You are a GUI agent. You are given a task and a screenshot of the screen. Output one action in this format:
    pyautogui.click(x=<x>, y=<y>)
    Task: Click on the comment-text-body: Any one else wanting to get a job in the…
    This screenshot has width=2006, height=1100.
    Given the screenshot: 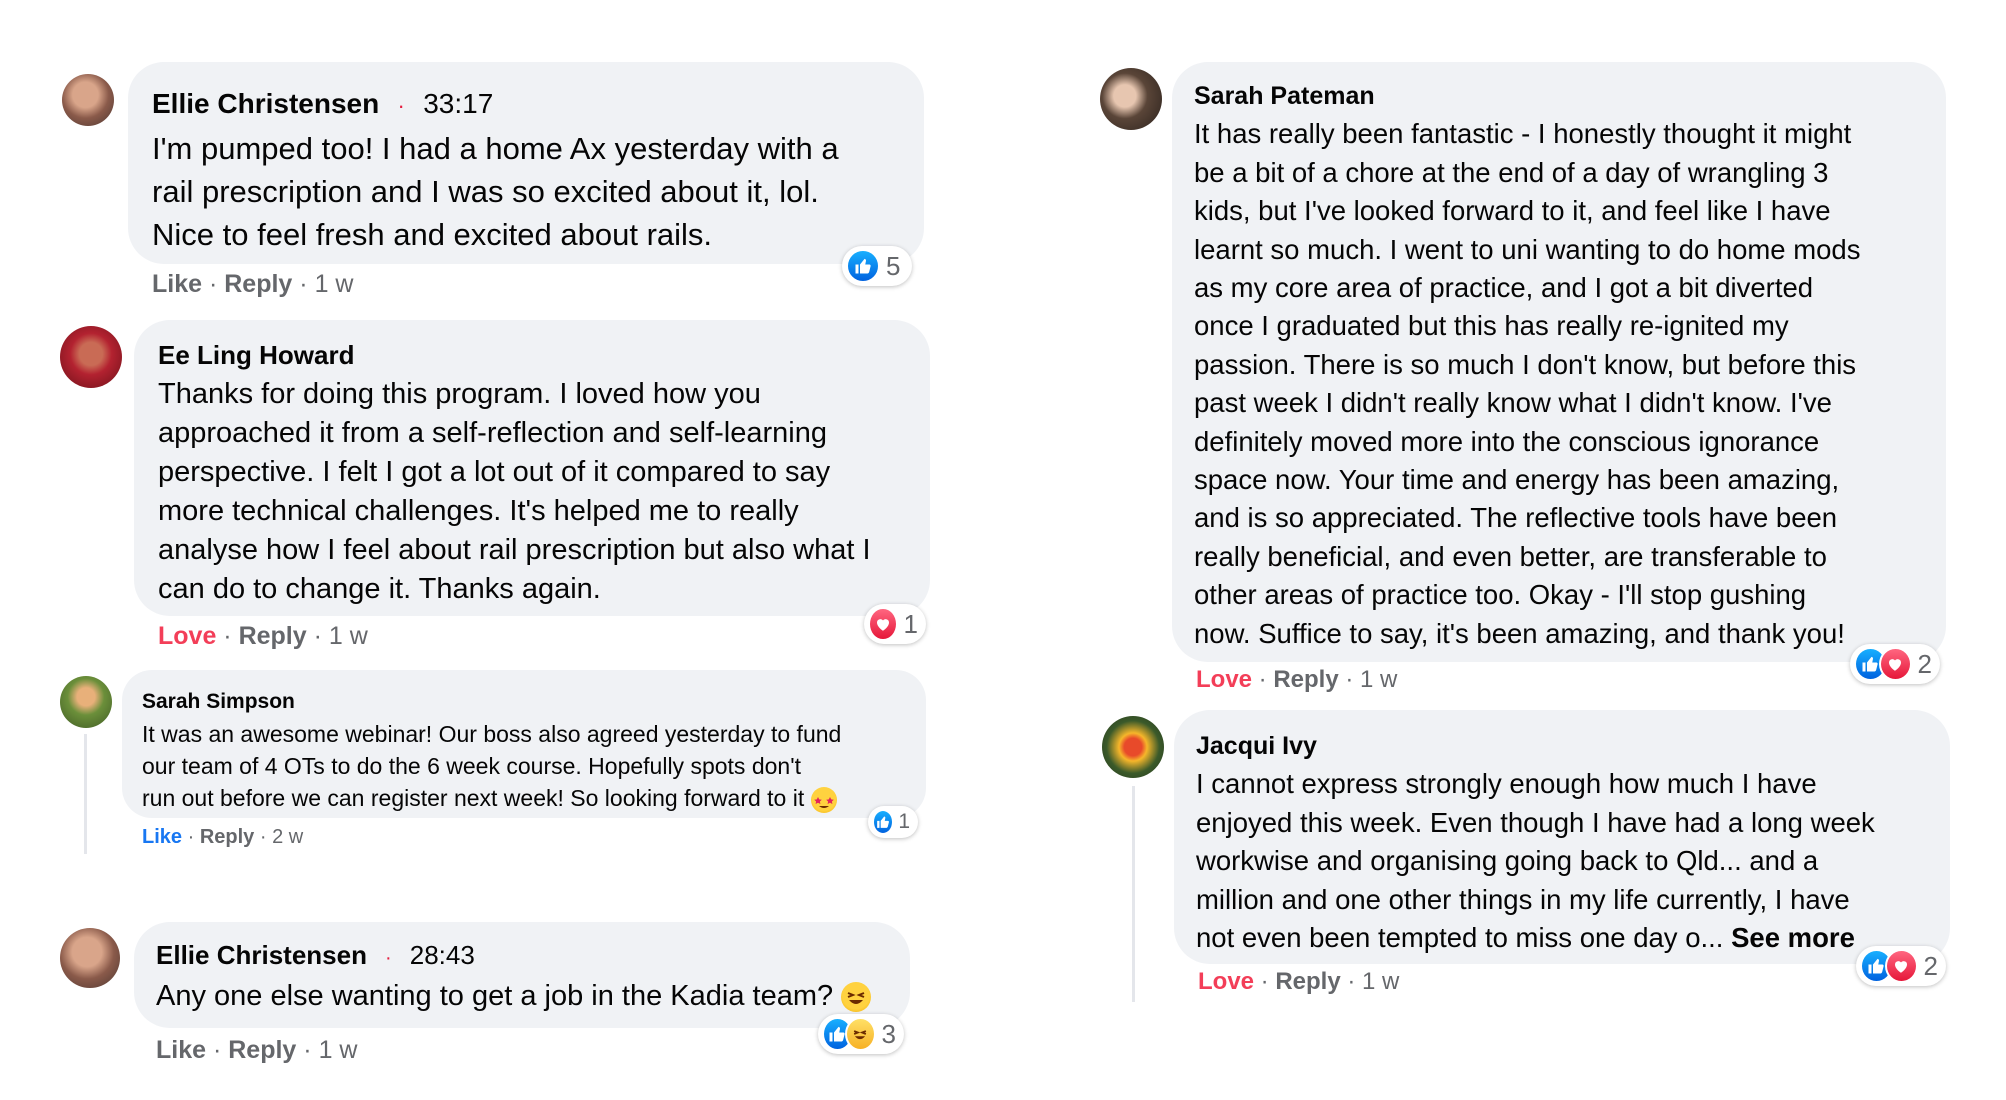 What is the action you would take?
    pyautogui.click(x=495, y=996)
    